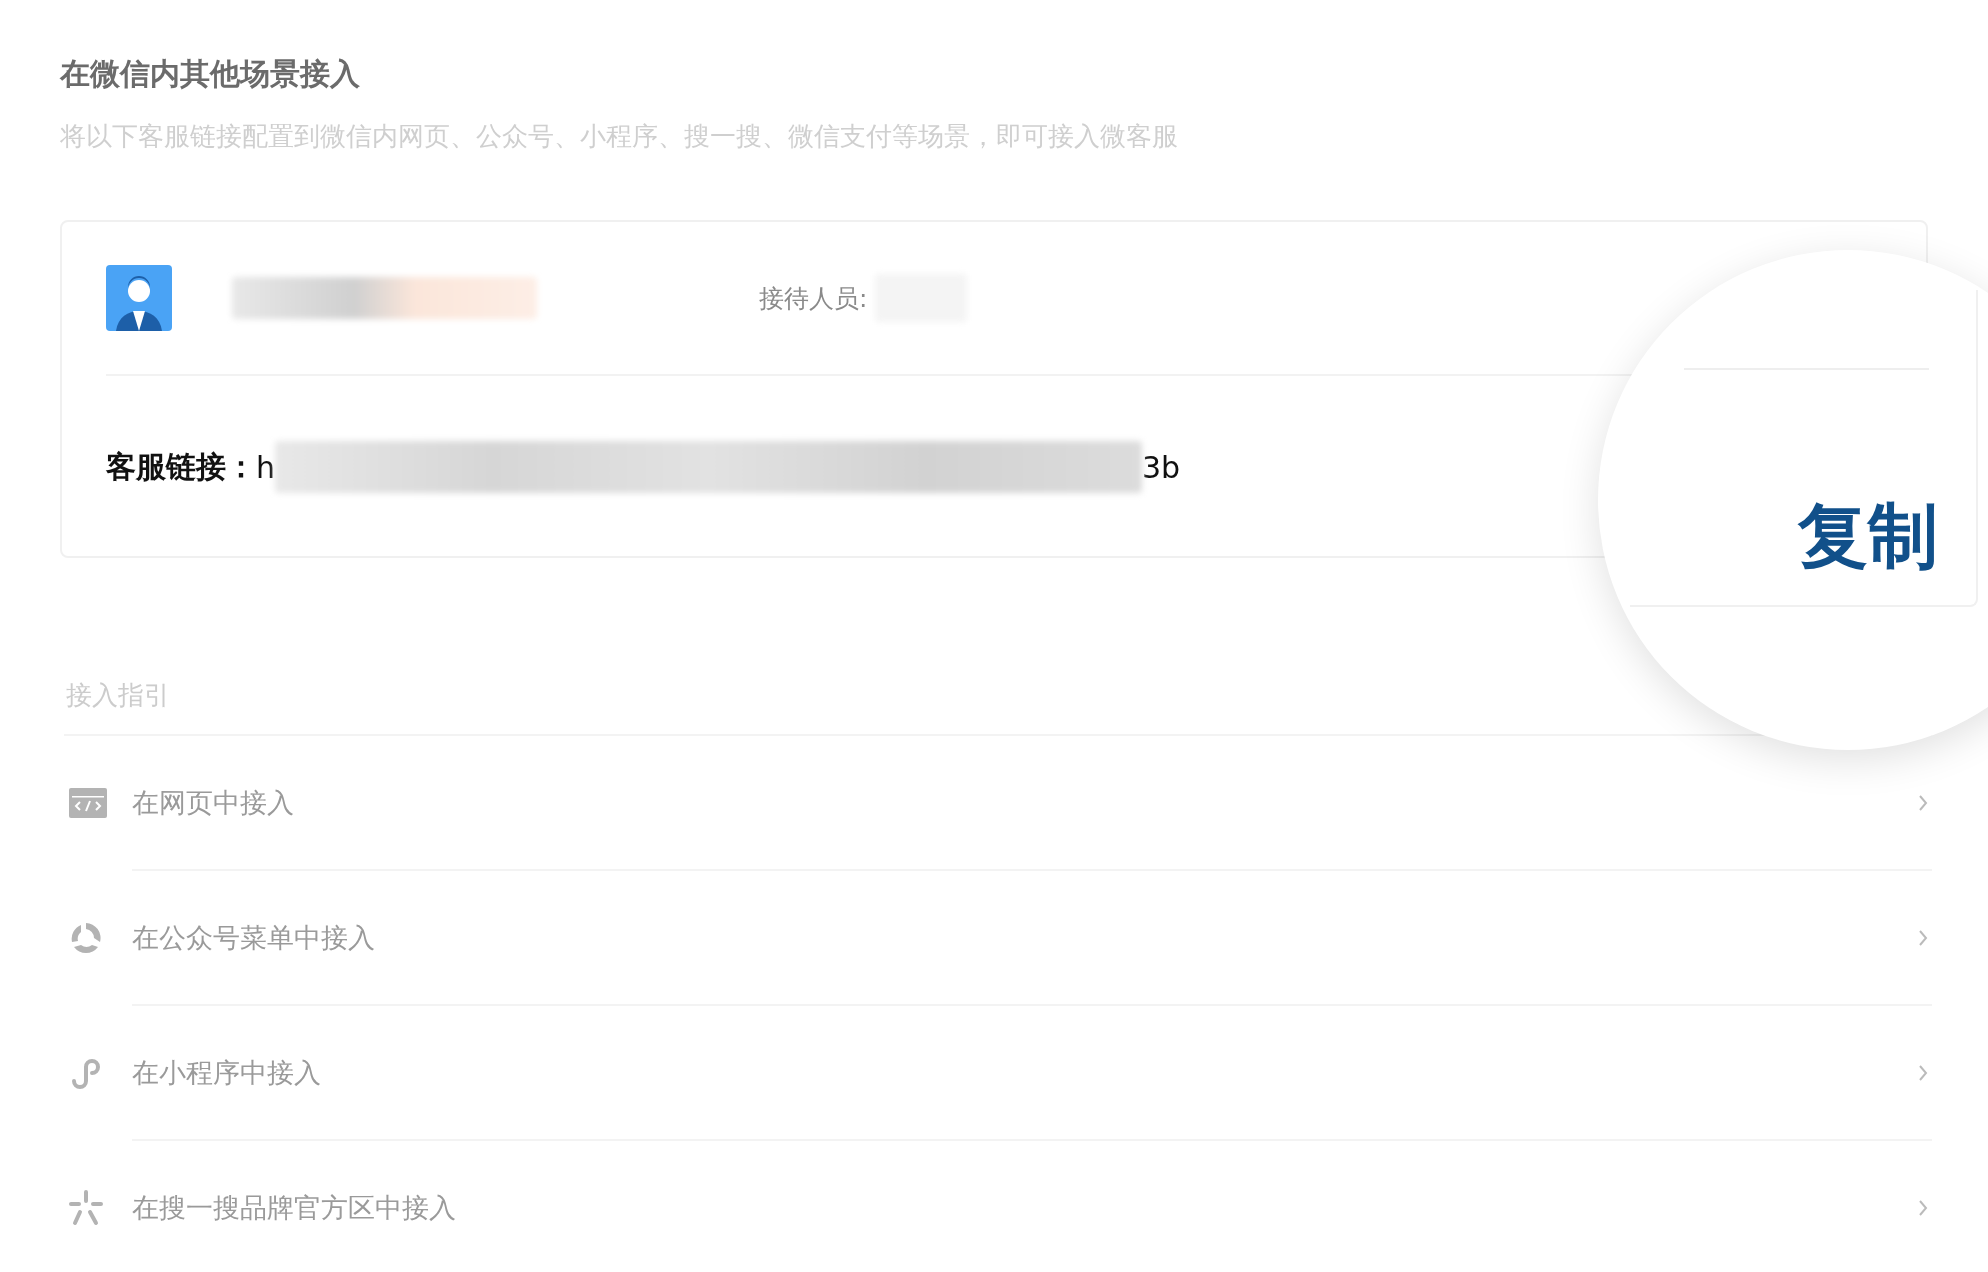 The height and width of the screenshot is (1272, 1988). I want to click on link-end: 3b, so click(1161, 467).